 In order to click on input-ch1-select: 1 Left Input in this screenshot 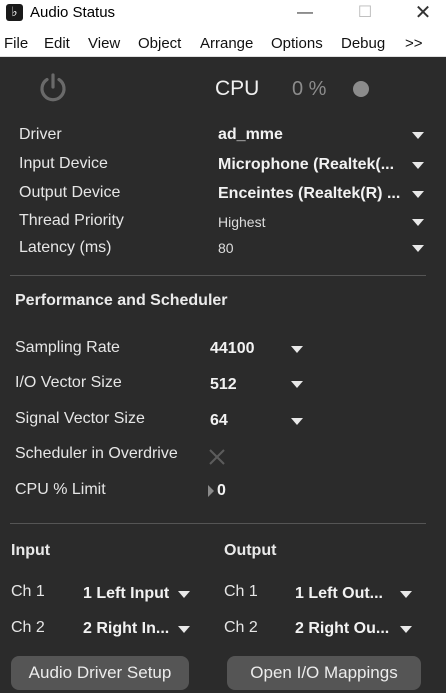, I will do `click(126, 594)`.